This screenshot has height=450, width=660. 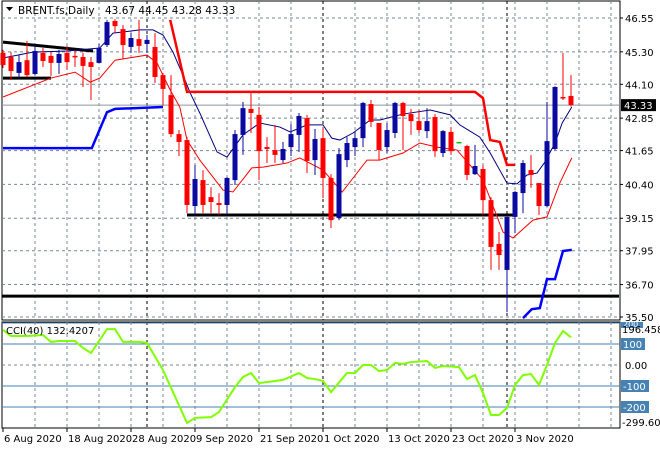 What do you see at coordinates (639, 252) in the screenshot?
I see `price-tick-label: 37.95` at bounding box center [639, 252].